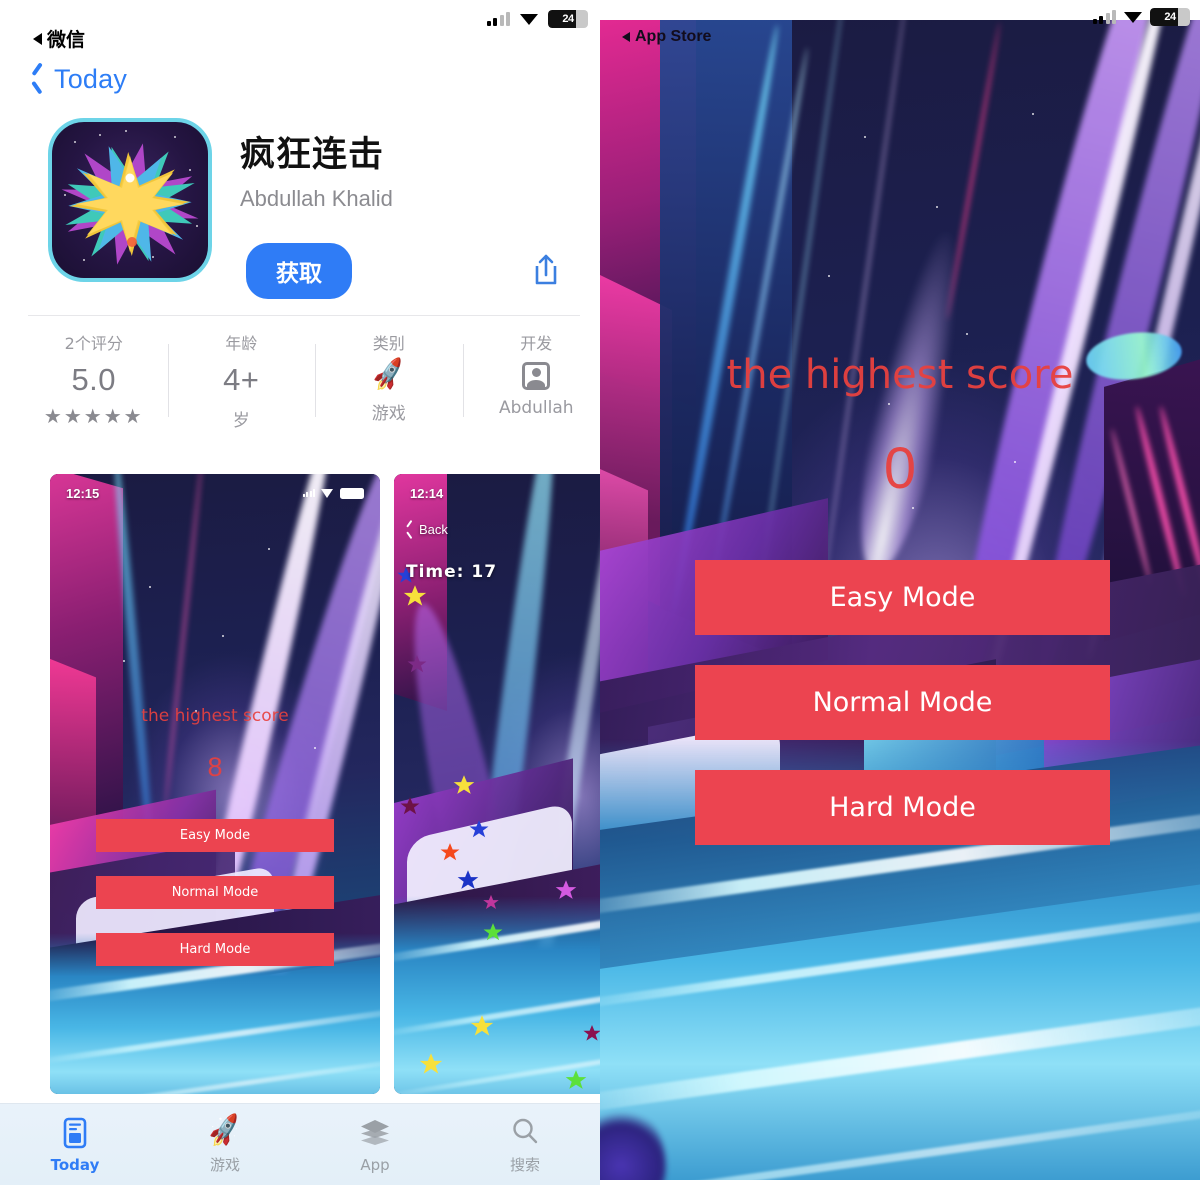 The width and height of the screenshot is (1200, 1200). I want to click on thumb-status-bar: 12:14, so click(497, 493).